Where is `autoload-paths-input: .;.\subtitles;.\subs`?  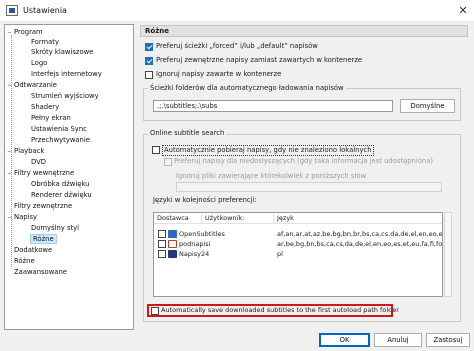
autoload-paths-input: .;.\subtitles;.\subs is located at coordinates (273, 106).